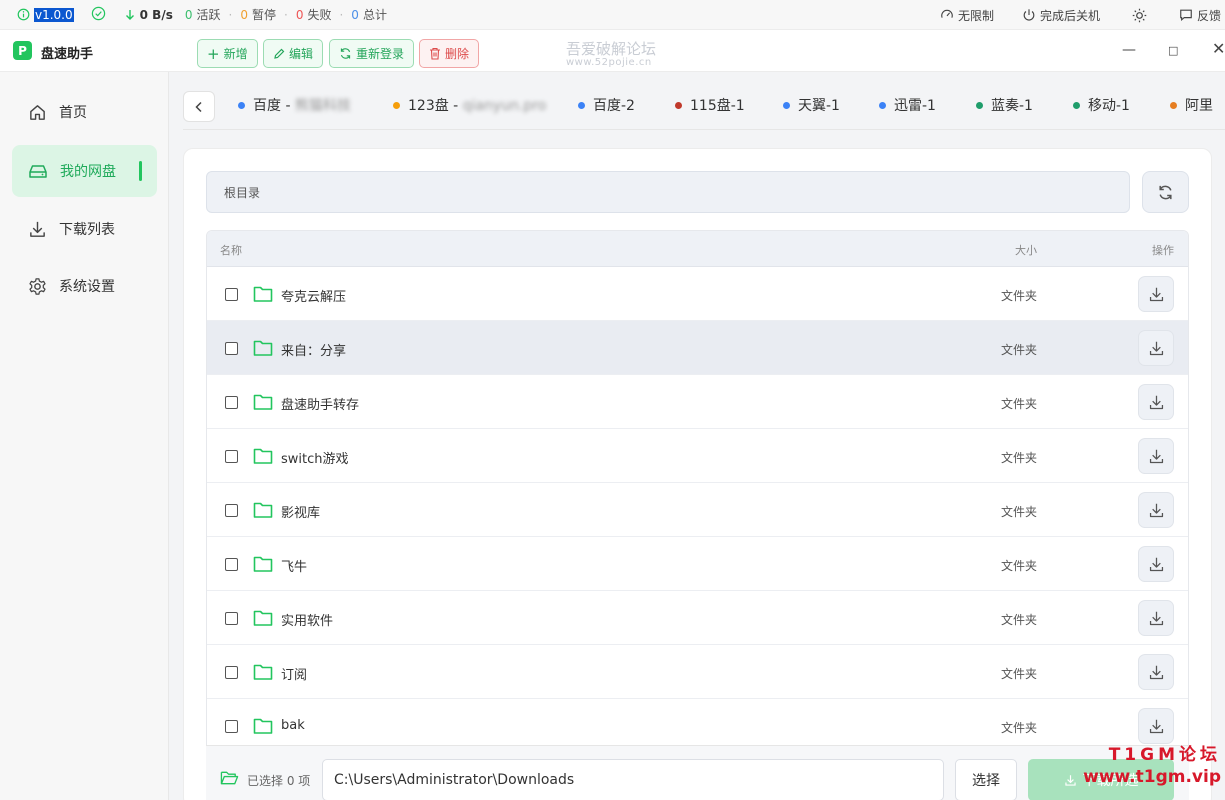  Describe the element at coordinates (319, 15) in the screenshot. I see `failed-label: 失败` at that location.